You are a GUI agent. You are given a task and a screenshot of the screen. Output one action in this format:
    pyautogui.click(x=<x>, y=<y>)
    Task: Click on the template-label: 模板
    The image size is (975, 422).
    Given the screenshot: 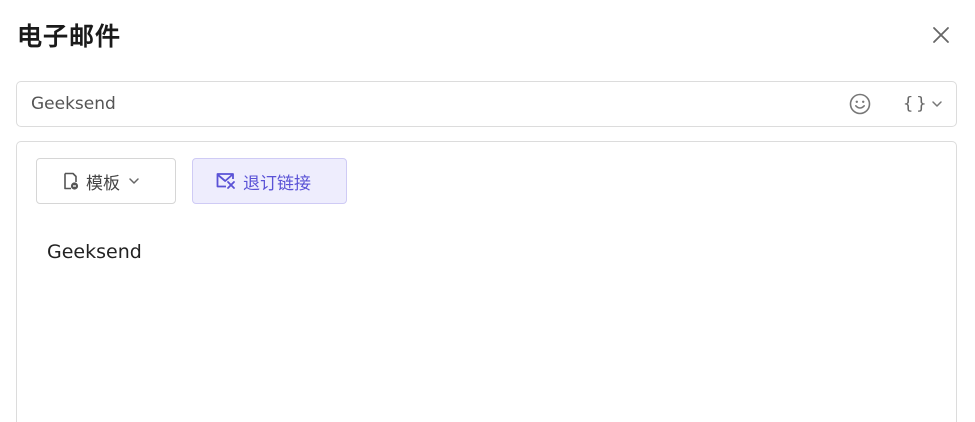 What is the action you would take?
    pyautogui.click(x=103, y=183)
    